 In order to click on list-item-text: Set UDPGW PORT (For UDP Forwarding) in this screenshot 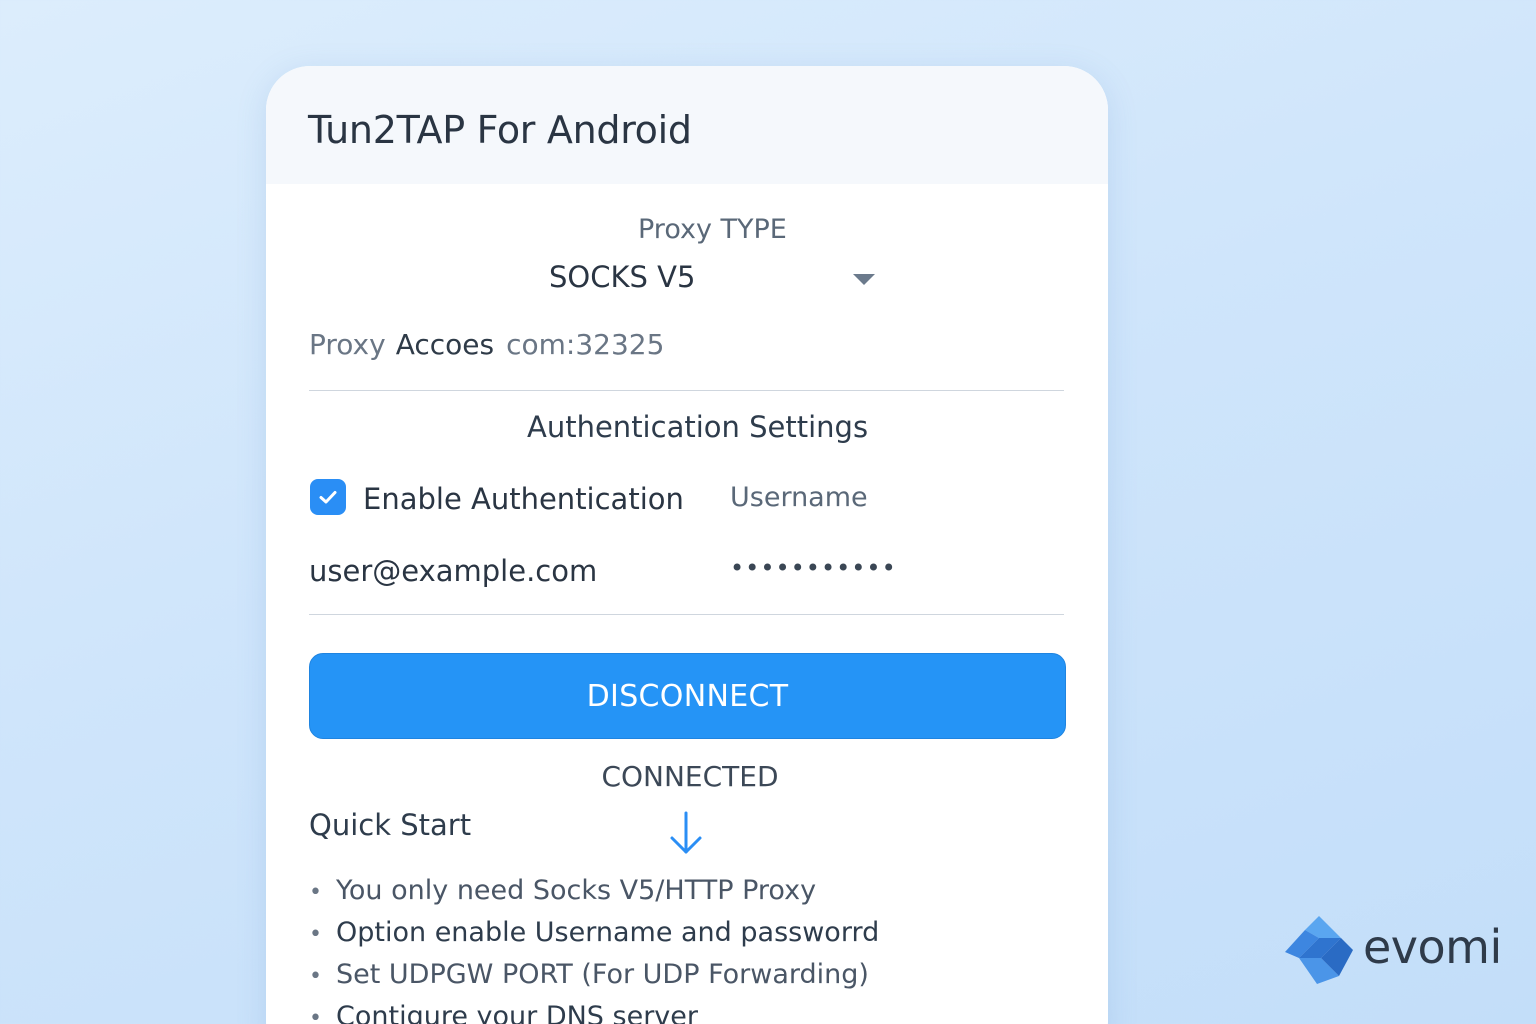, I will do `click(602, 974)`.